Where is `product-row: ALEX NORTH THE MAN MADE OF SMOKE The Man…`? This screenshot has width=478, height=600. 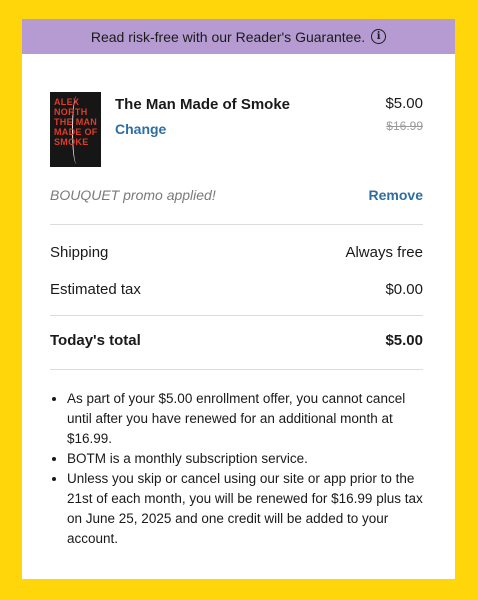
product-row: ALEX NORTH THE MAN MADE OF SMOKE The Man… is located at coordinates (236, 129).